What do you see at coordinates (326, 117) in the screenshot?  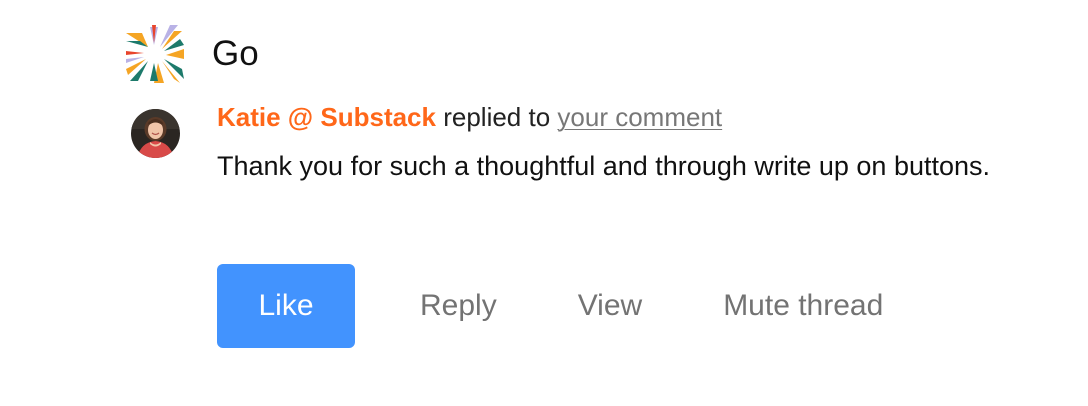 I see `author-link: Katie @ Substack` at bounding box center [326, 117].